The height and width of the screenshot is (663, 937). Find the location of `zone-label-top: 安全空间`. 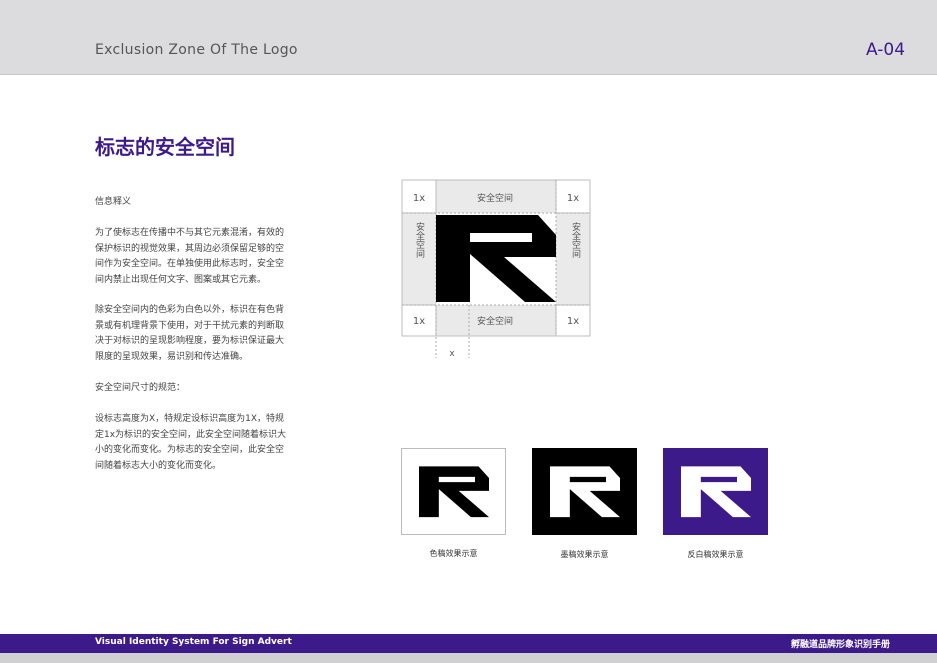

zone-label-top: 安全空间 is located at coordinates (495, 198).